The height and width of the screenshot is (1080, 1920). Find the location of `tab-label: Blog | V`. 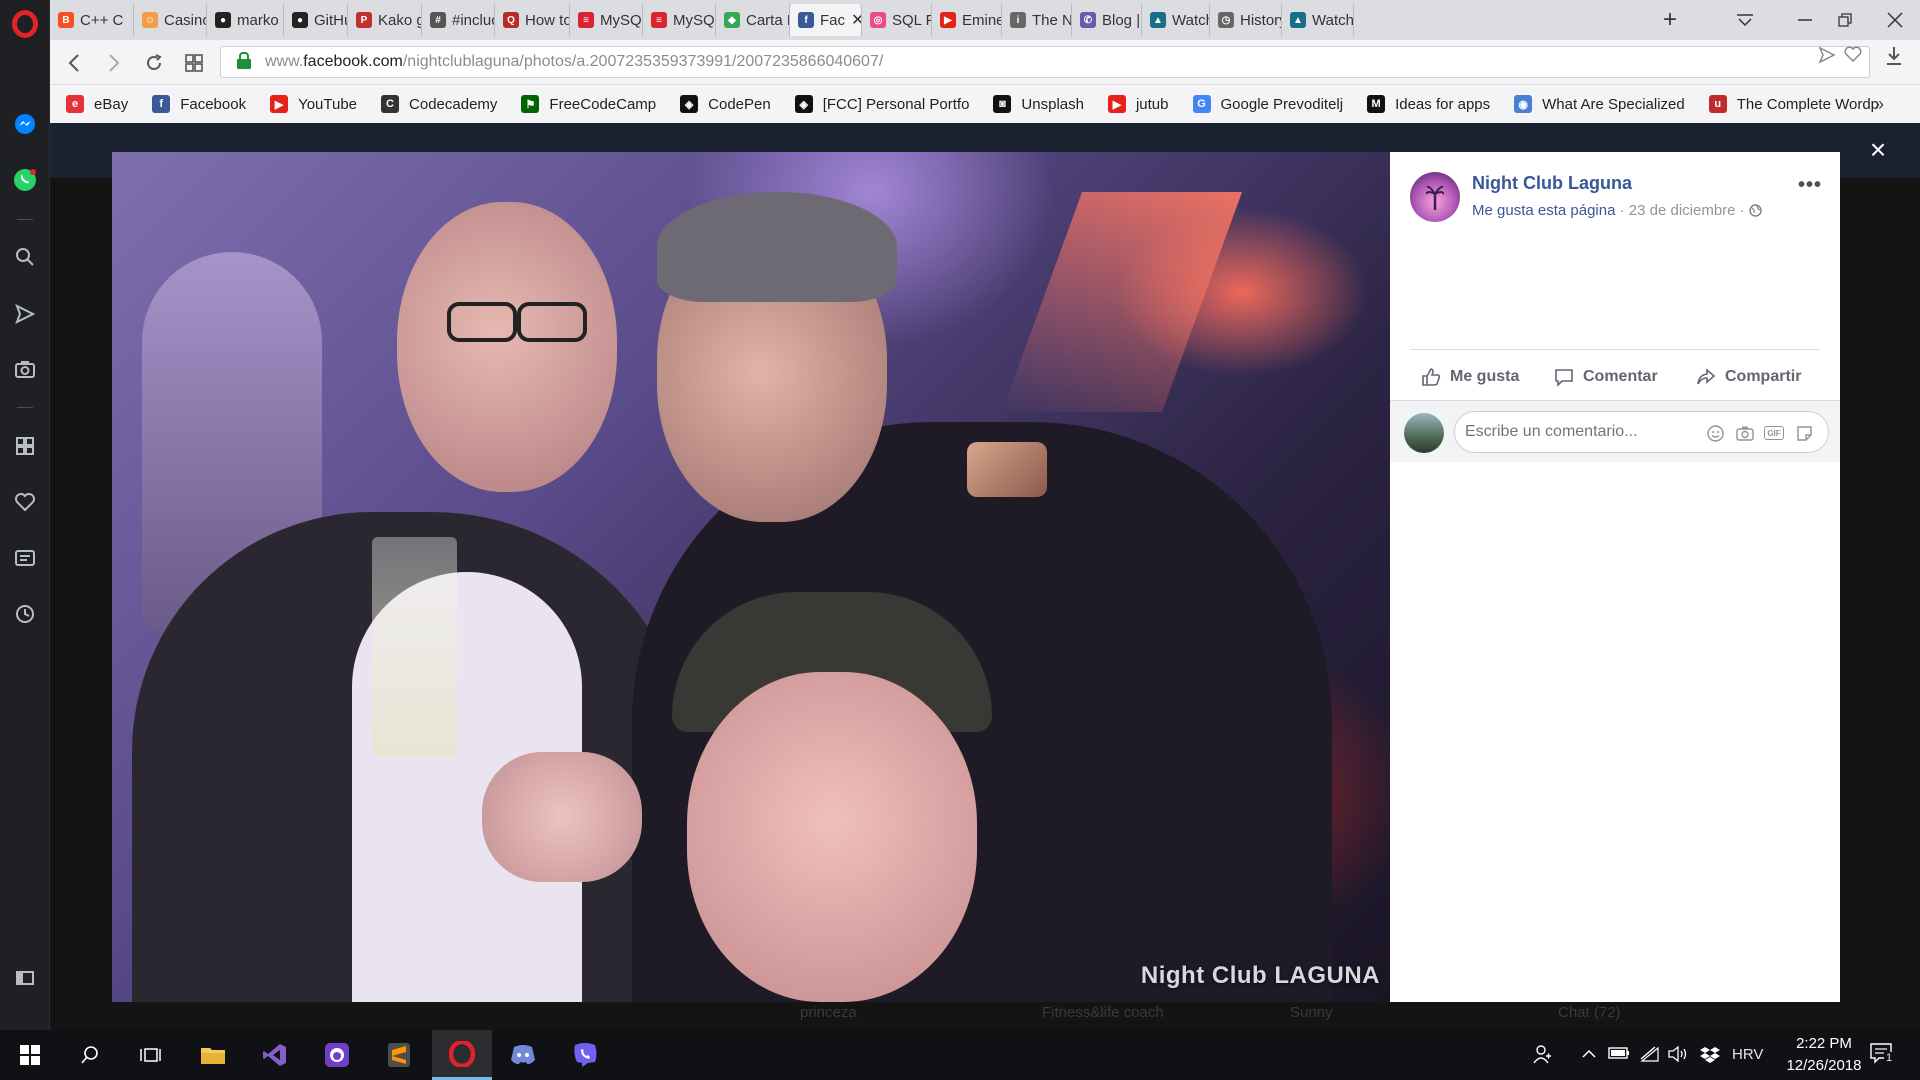

tab-label: Blog | V is located at coordinates (1121, 20).